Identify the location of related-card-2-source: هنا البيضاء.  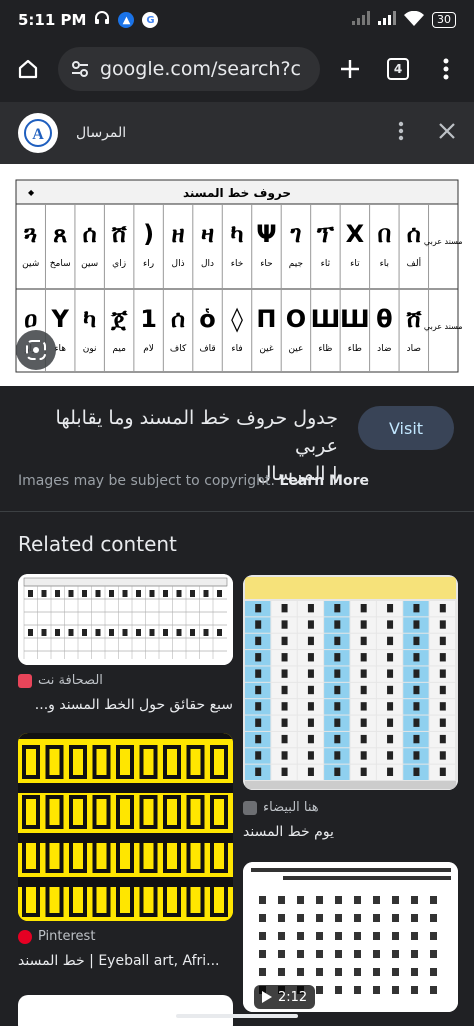
(281, 807).